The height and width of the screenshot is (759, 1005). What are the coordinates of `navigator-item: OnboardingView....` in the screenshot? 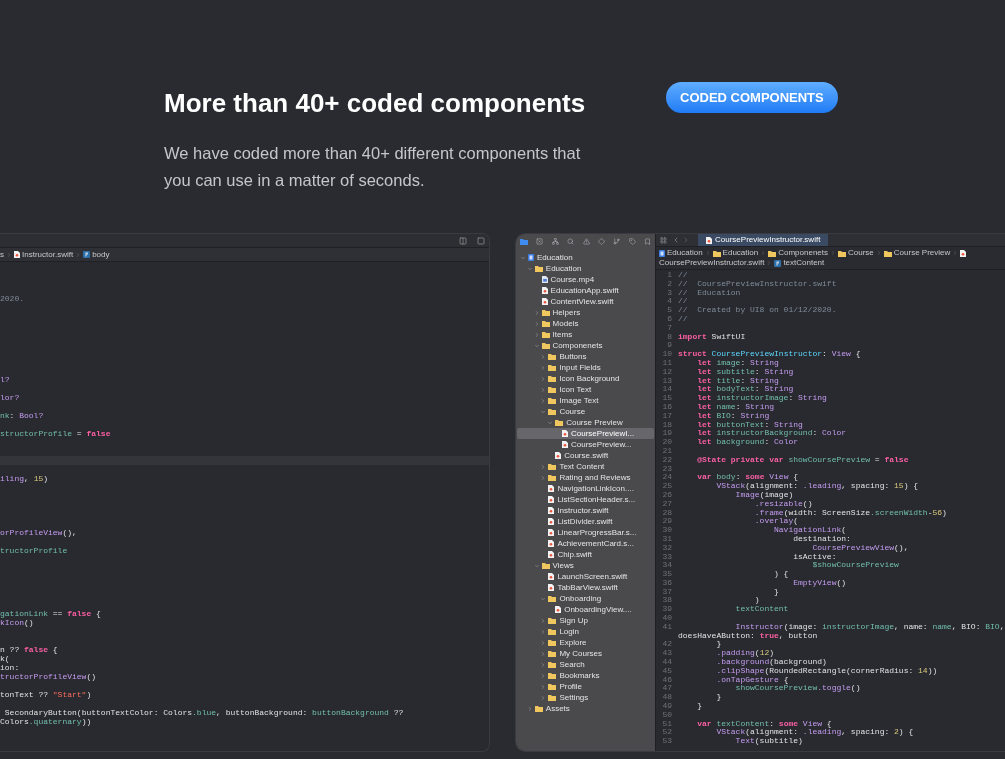 It's located at (585, 609).